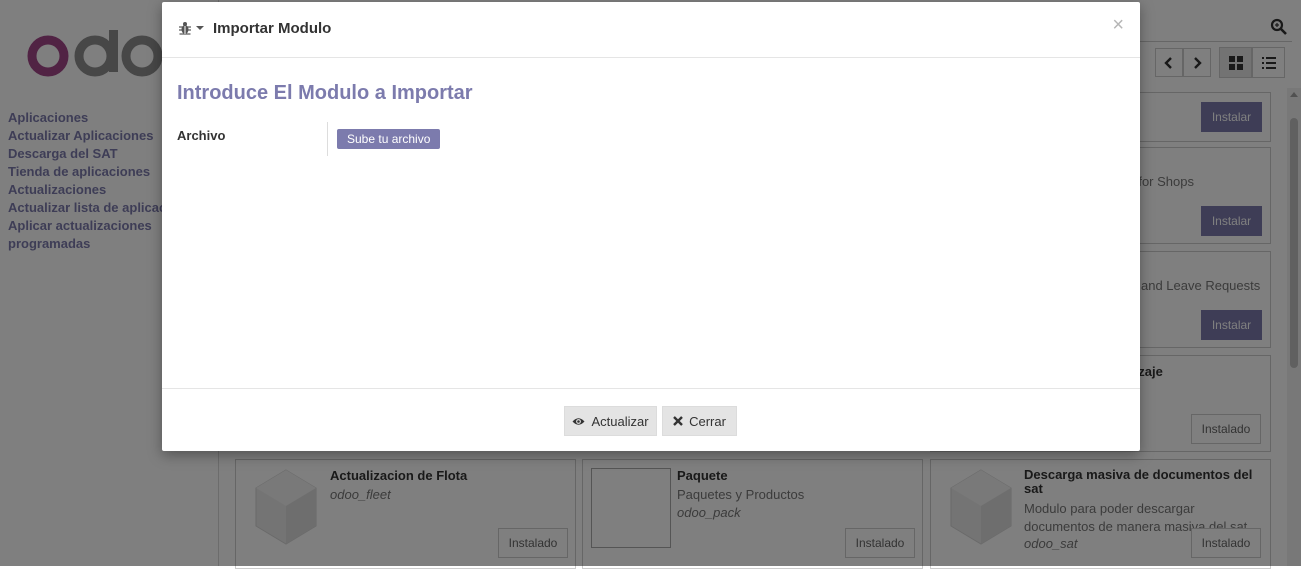 The image size is (1301, 569). What do you see at coordinates (620, 421) in the screenshot?
I see `actualizar-label: Actualizar` at bounding box center [620, 421].